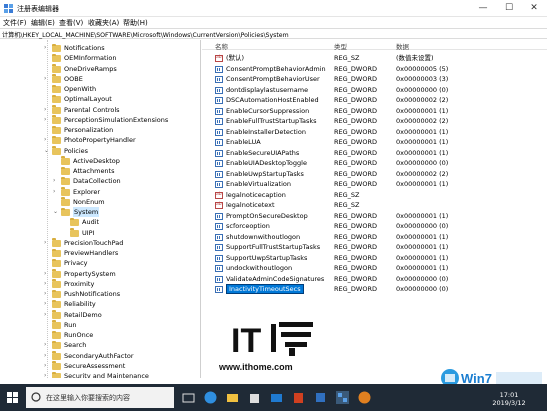 The image size is (547, 411). Describe the element at coordinates (509, 399) in the screenshot. I see `taskbar-clock: 17:01 2019/3/12` at that location.